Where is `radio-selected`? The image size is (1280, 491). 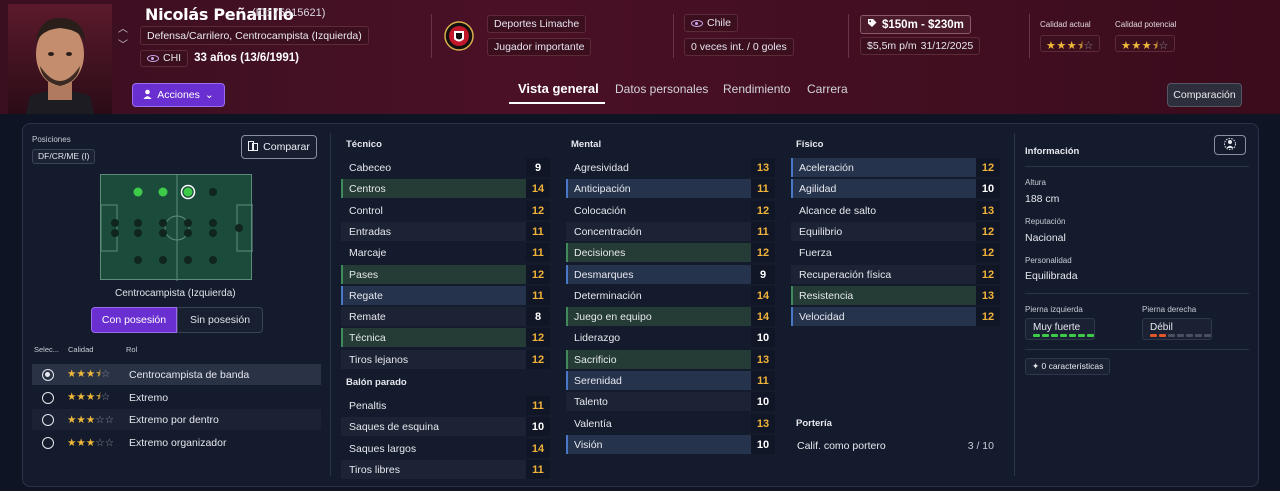 radio-selected is located at coordinates (48, 374).